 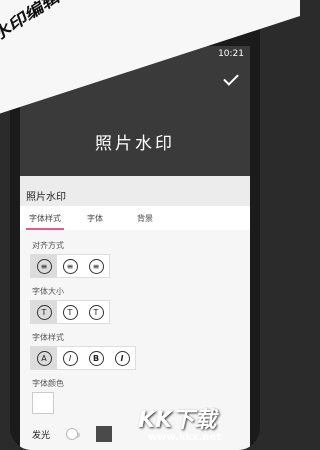 I want to click on size-label: 字体大小, so click(x=48, y=291).